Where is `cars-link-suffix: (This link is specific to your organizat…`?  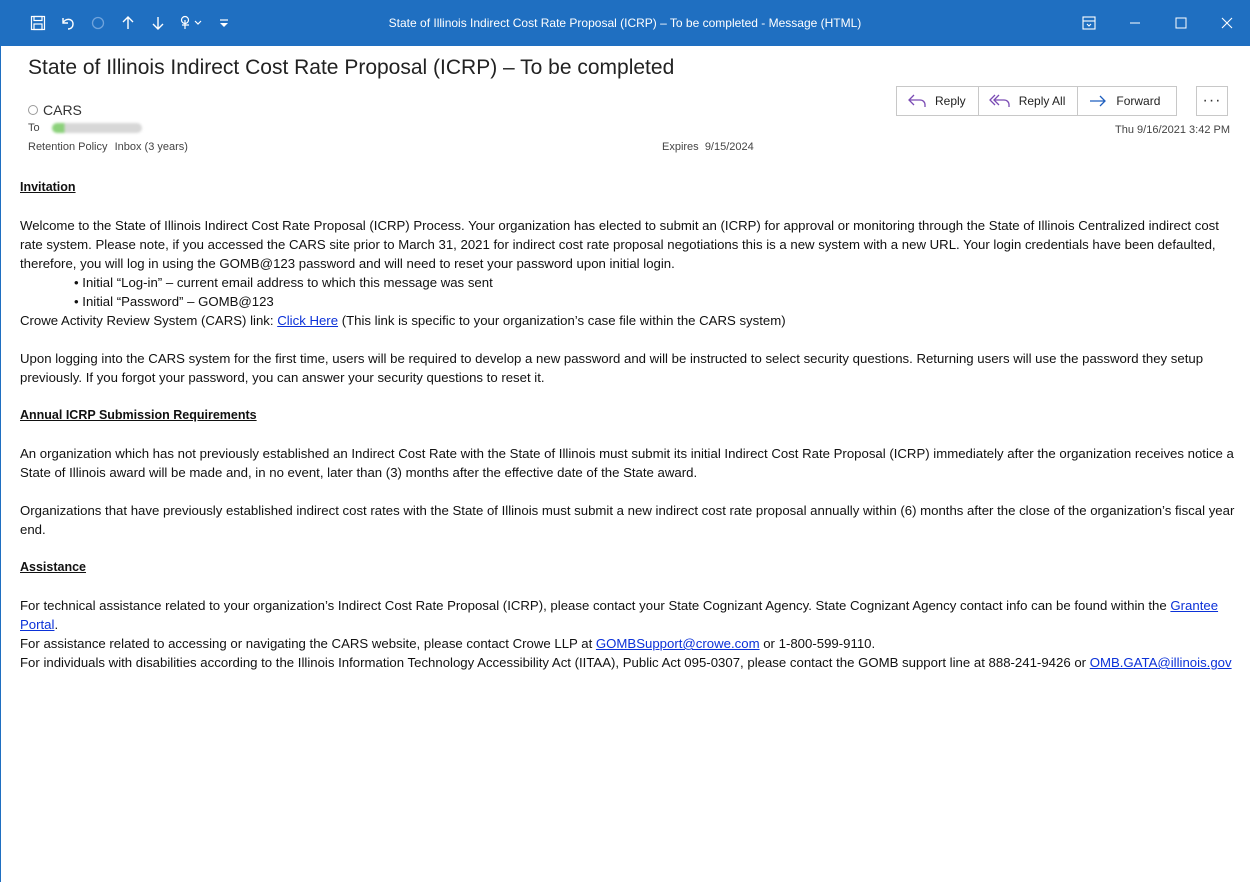 cars-link-suffix: (This link is specific to your organizat… is located at coordinates (562, 320).